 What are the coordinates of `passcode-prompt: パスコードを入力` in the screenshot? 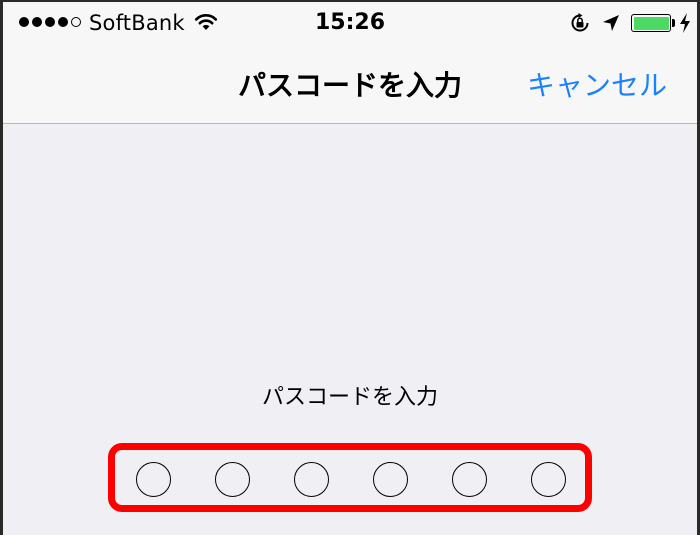 It's located at (349, 397).